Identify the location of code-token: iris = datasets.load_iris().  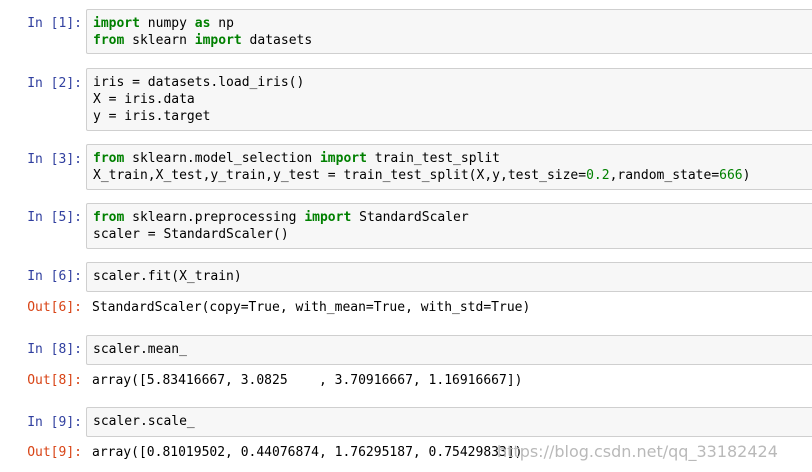
(199, 82).